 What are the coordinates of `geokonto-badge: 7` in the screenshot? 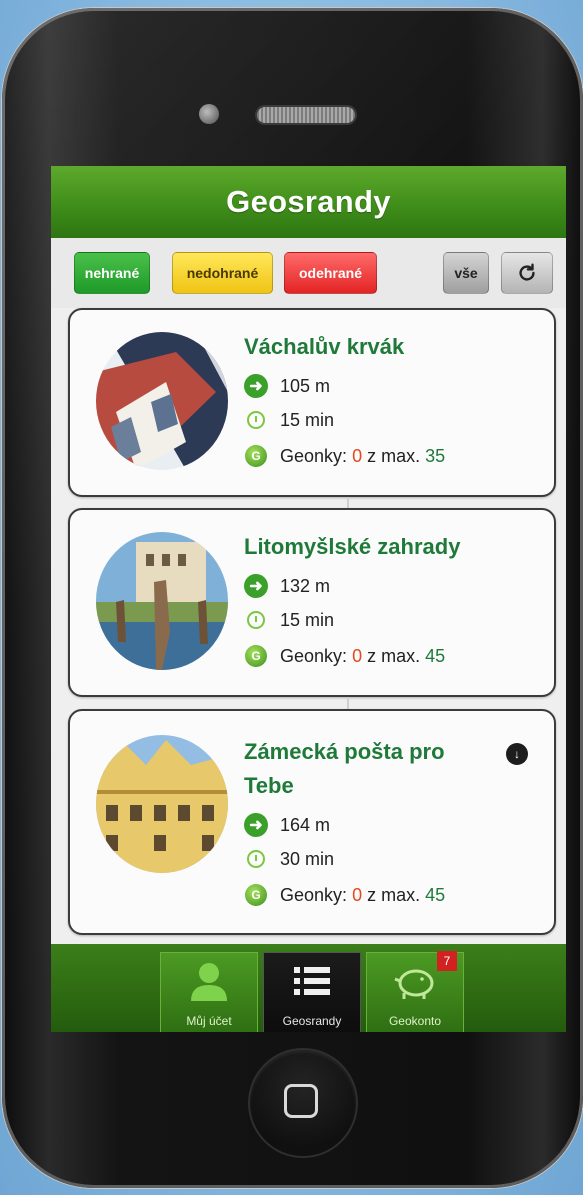 It's located at (447, 961).